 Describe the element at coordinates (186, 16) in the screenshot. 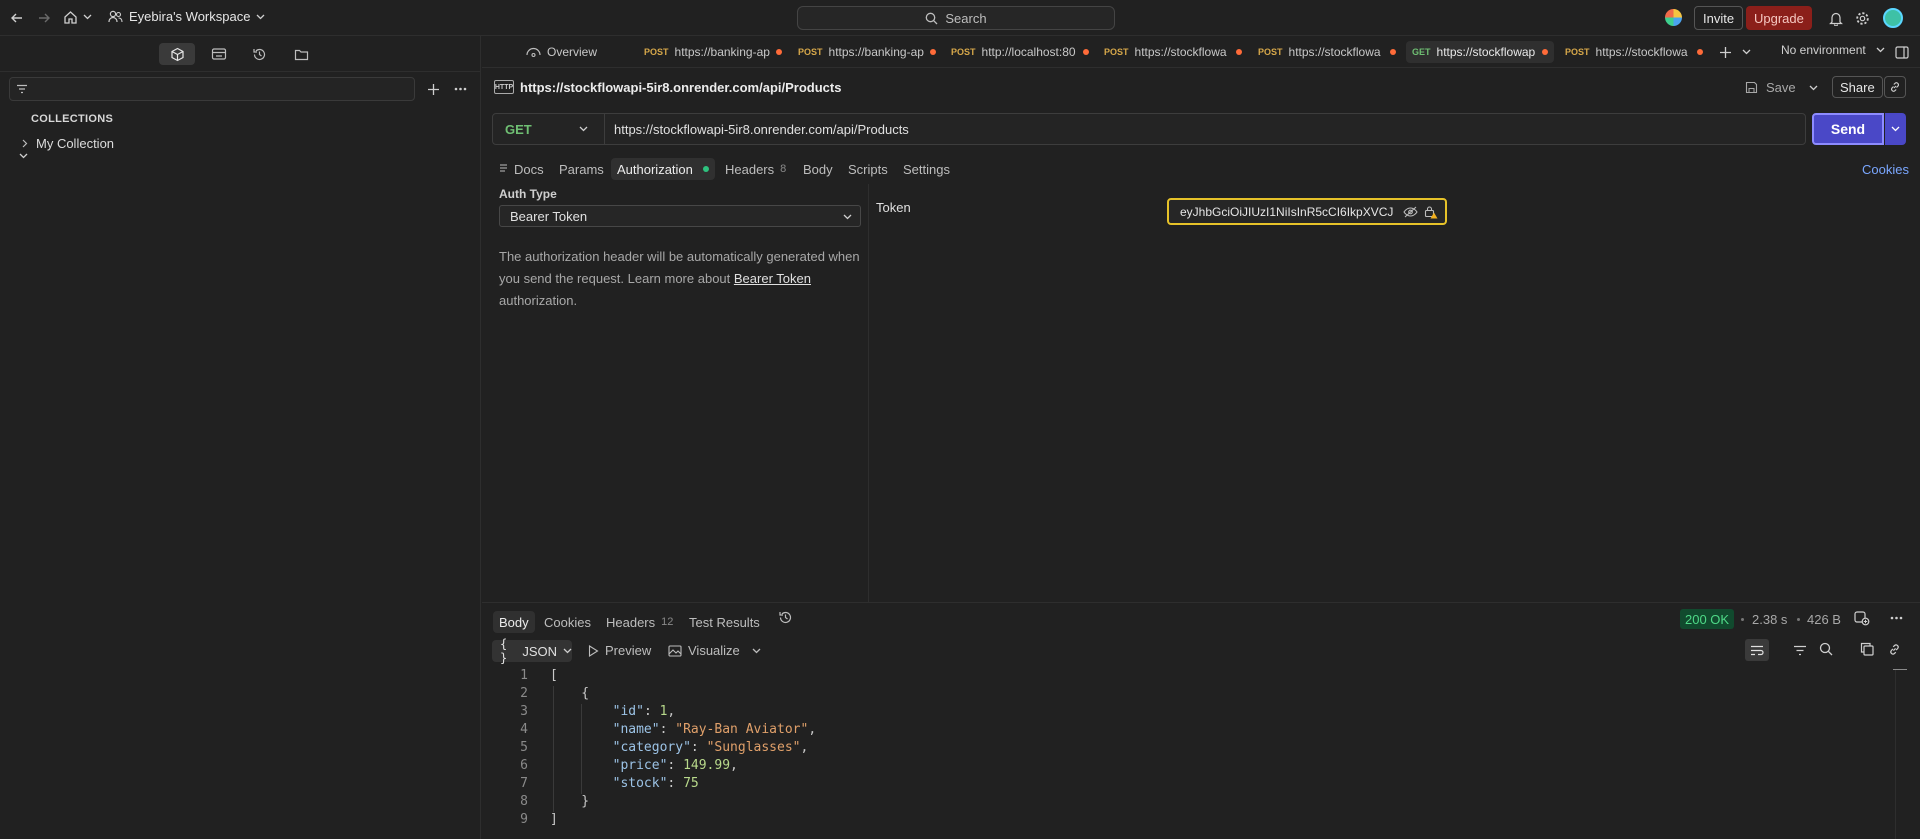

I see `workspace-switcher: Eyebira's Workspace` at that location.